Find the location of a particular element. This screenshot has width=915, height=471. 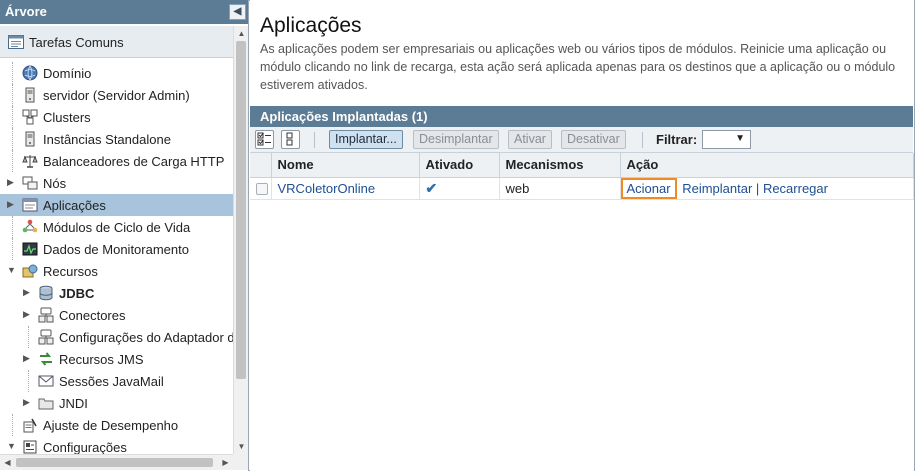

tree-item-label: Módulos de Ciclo de Vida is located at coordinates (117, 227).